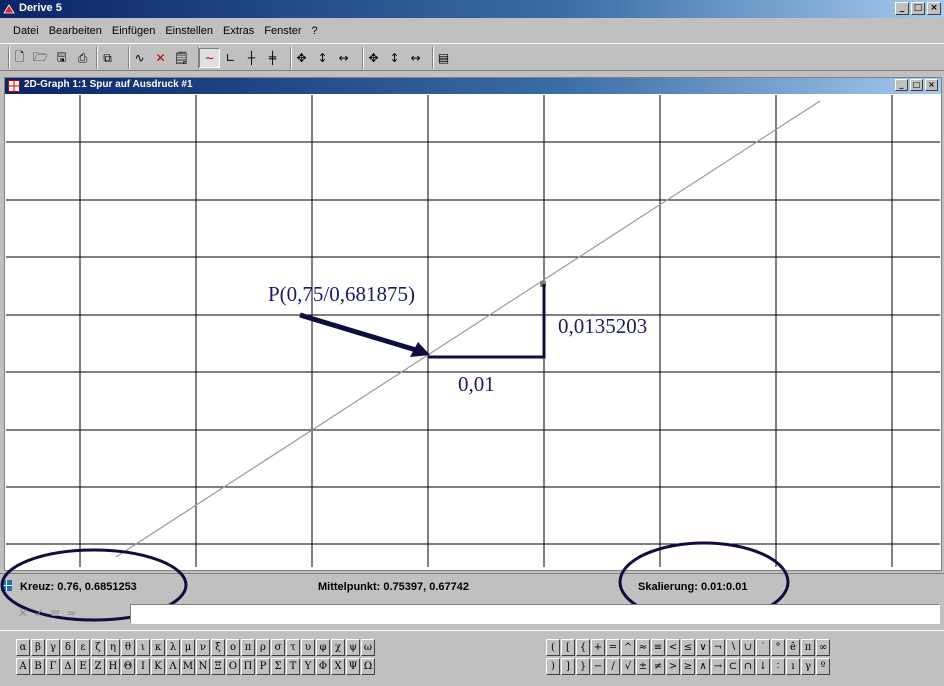 This screenshot has width=944, height=686. I want to click on symbol-button: Ξ, so click(218, 666).